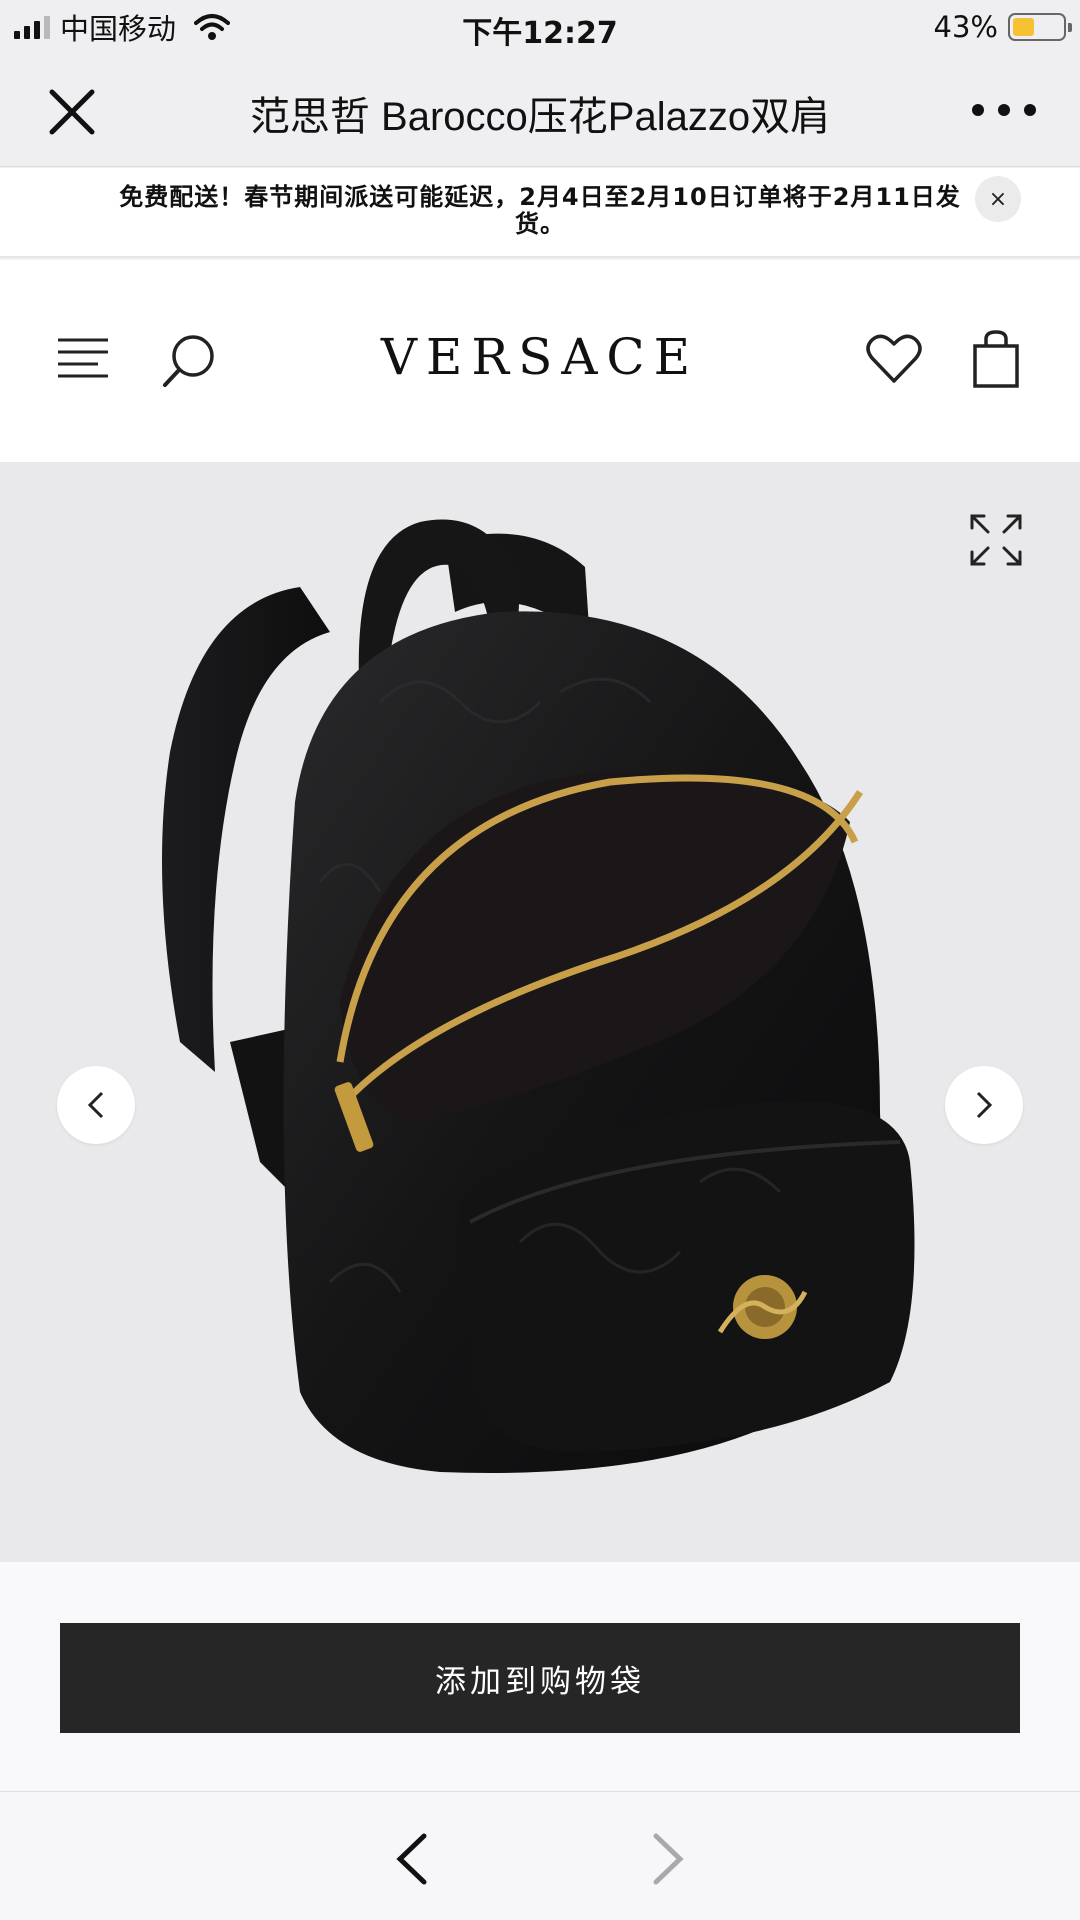 This screenshot has height=1920, width=1080. I want to click on heart-icon, so click(894, 359).